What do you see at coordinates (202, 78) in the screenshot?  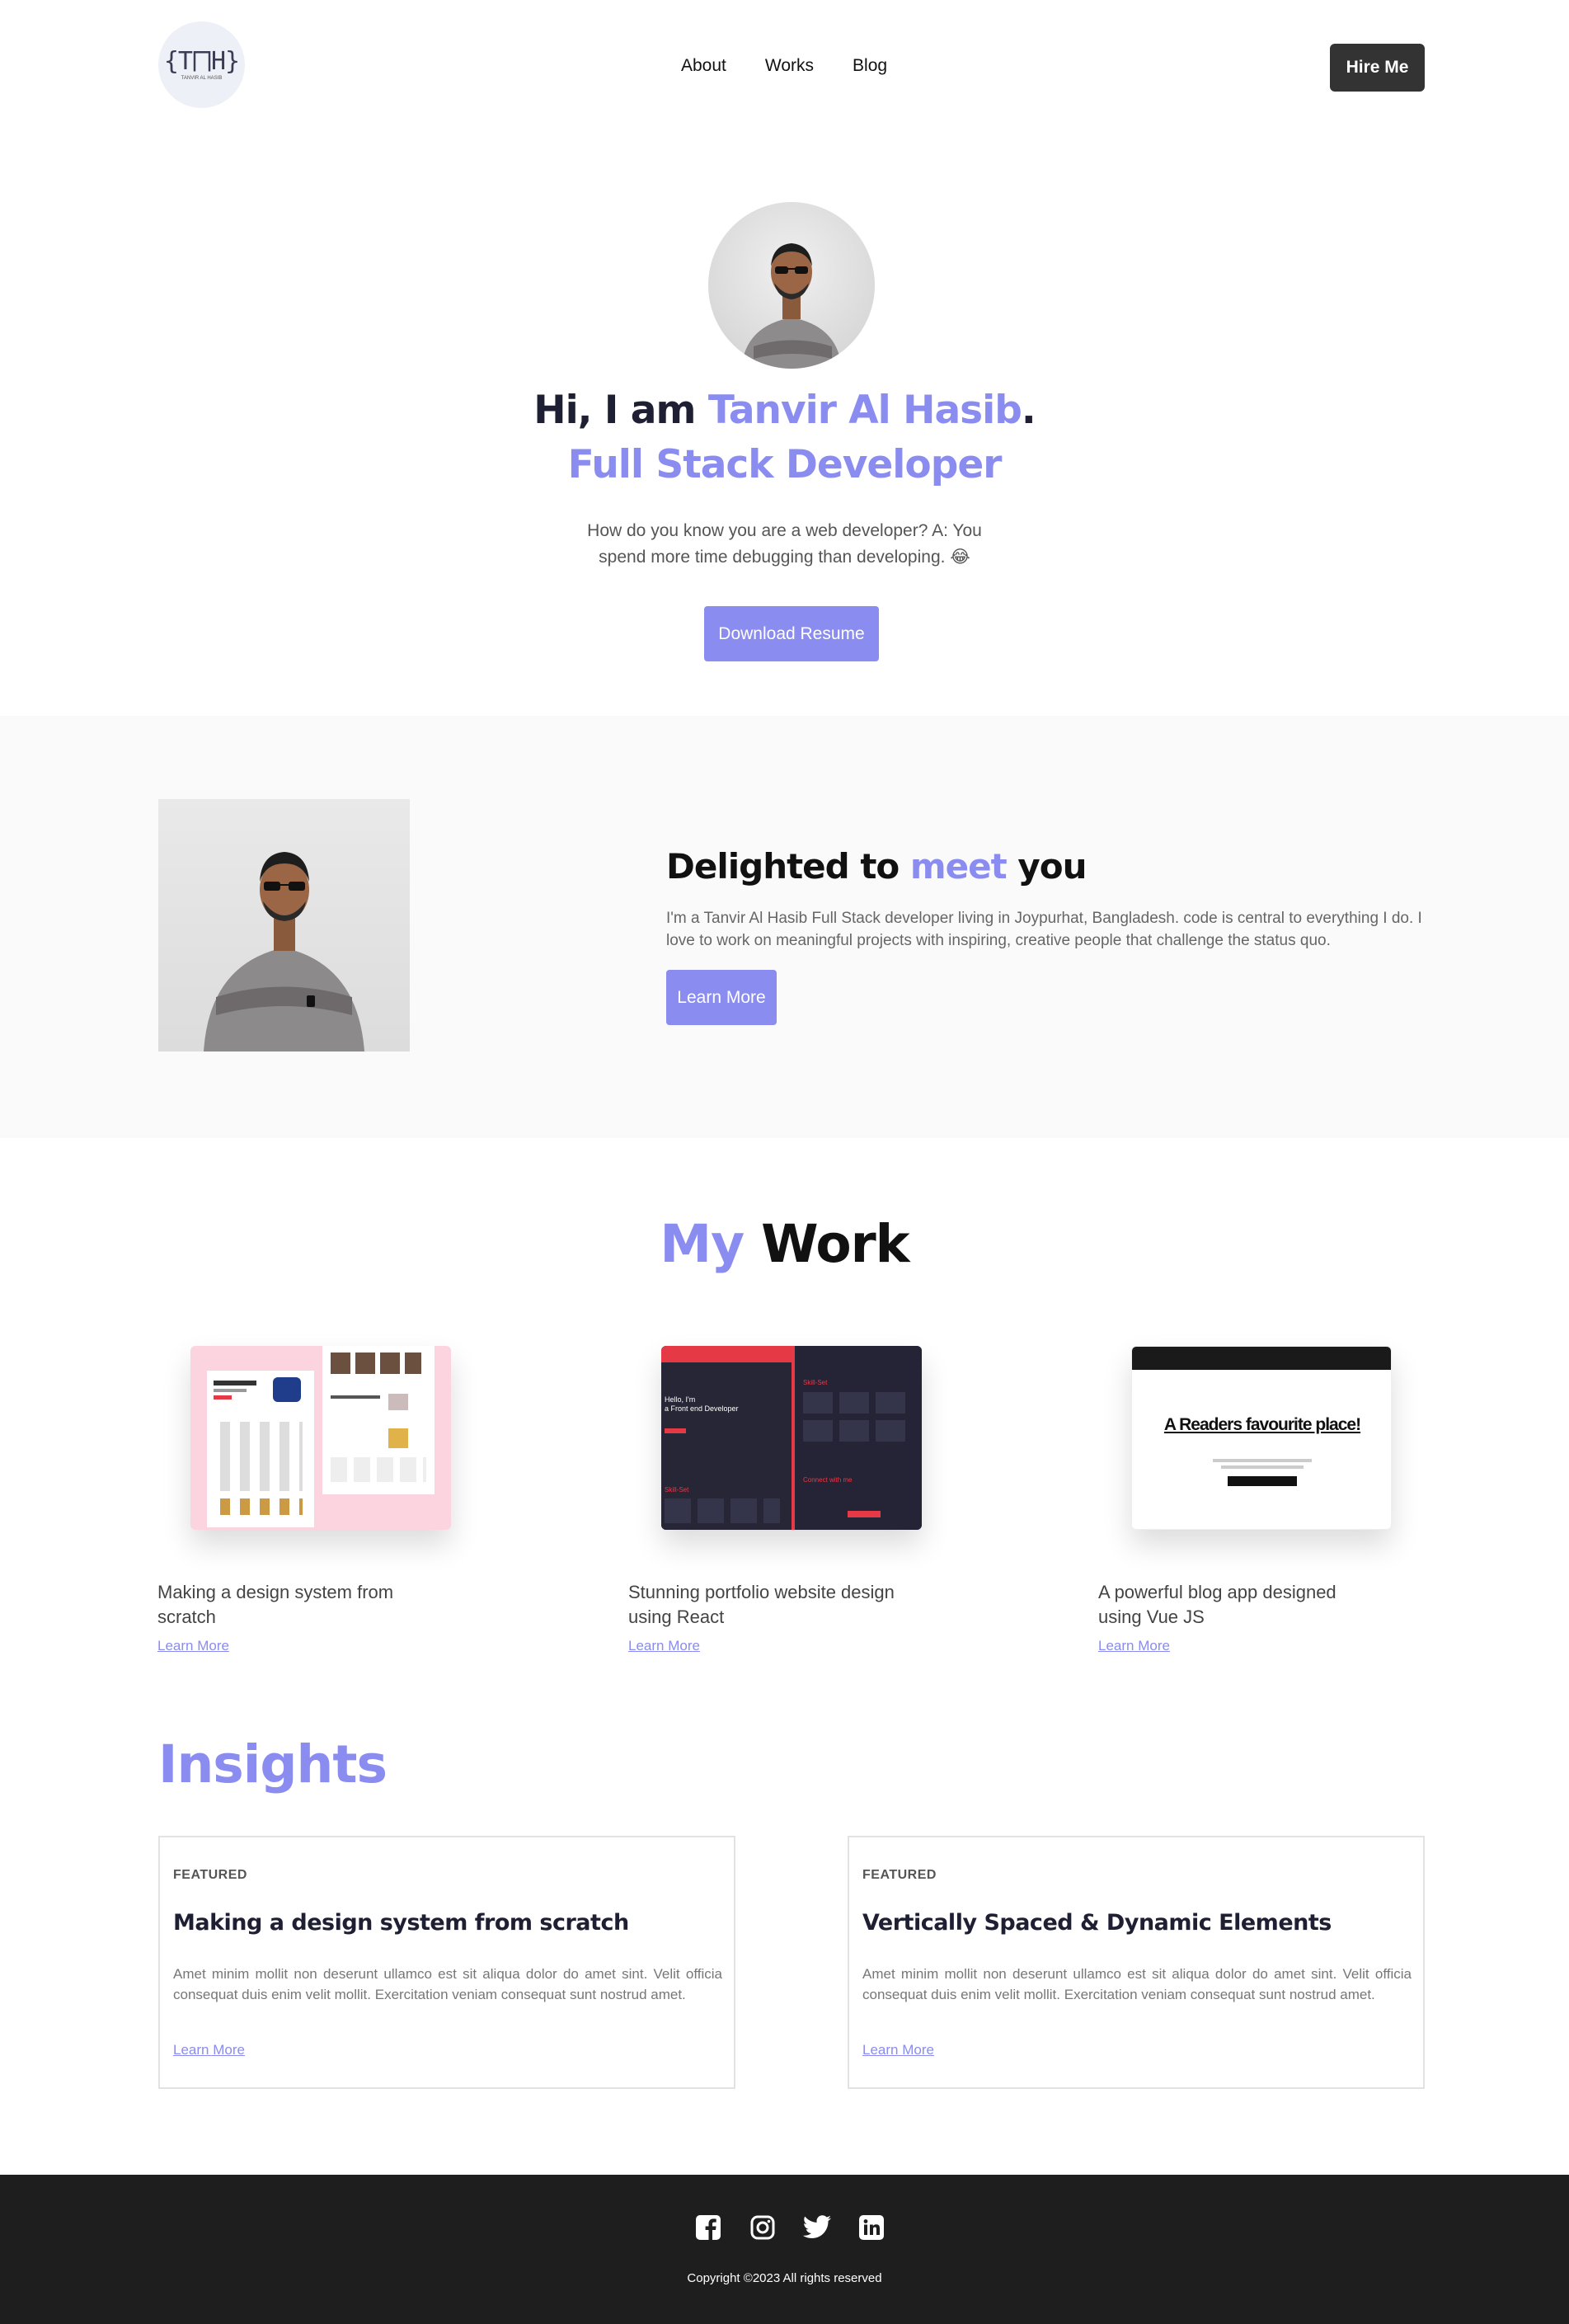 I see `logo-subtitle: TANVIR AL HASIB` at bounding box center [202, 78].